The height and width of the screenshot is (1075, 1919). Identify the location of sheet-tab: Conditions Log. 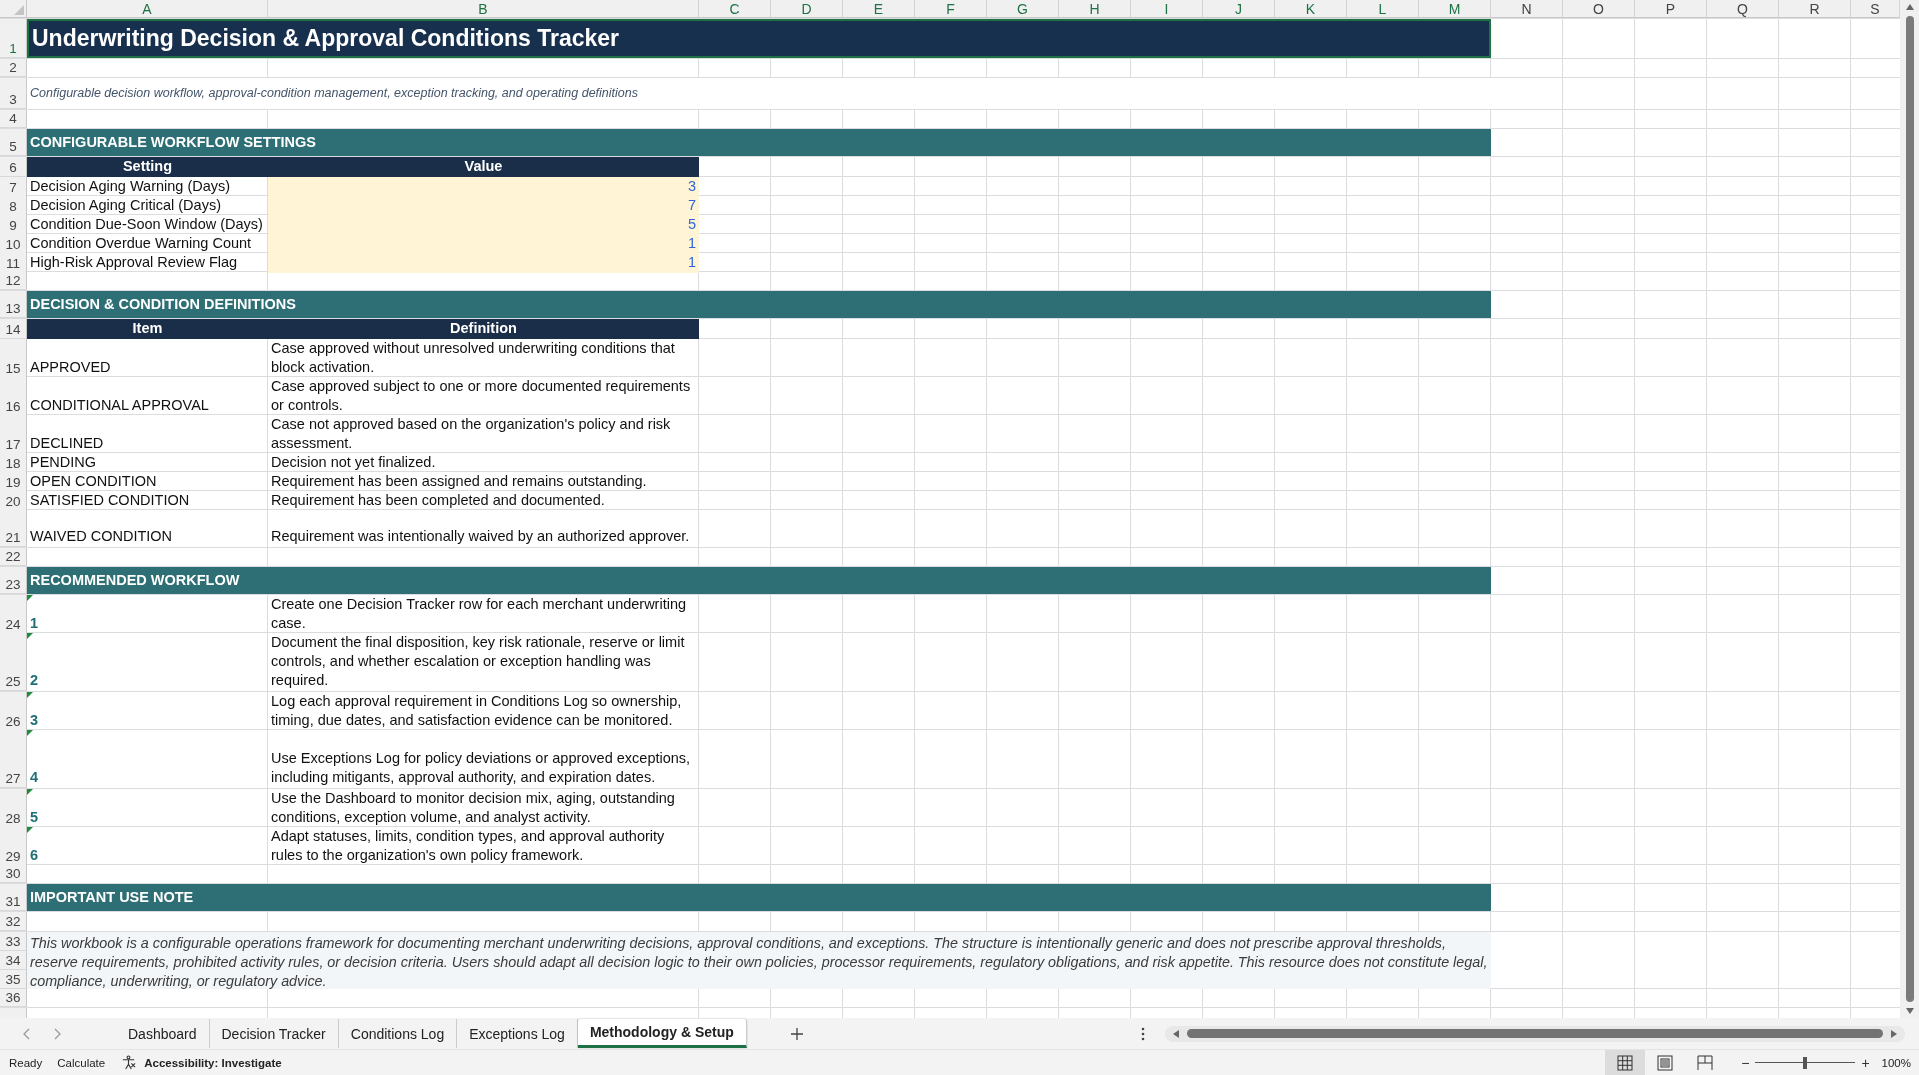
(398, 1033).